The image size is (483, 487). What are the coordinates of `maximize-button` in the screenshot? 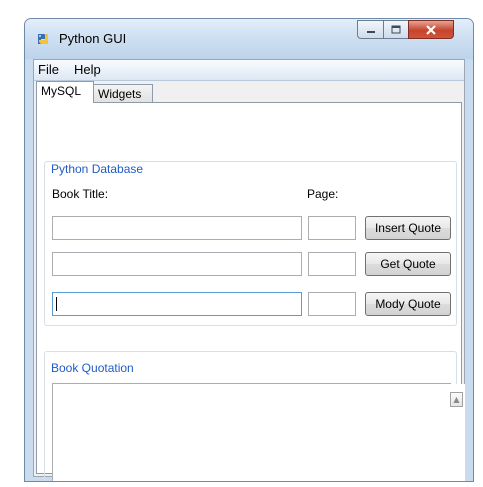 It's located at (396, 29).